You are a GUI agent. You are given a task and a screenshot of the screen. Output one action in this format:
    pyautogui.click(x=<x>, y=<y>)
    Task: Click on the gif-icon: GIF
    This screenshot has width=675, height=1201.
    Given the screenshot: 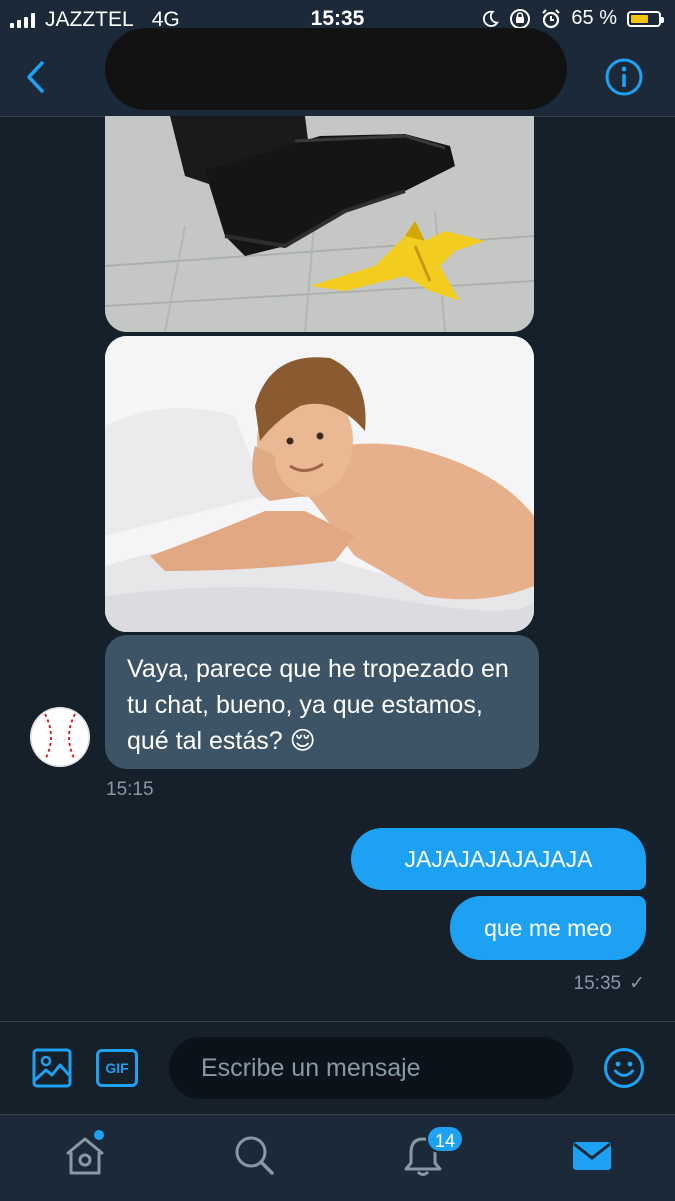 What is the action you would take?
    pyautogui.click(x=117, y=1068)
    